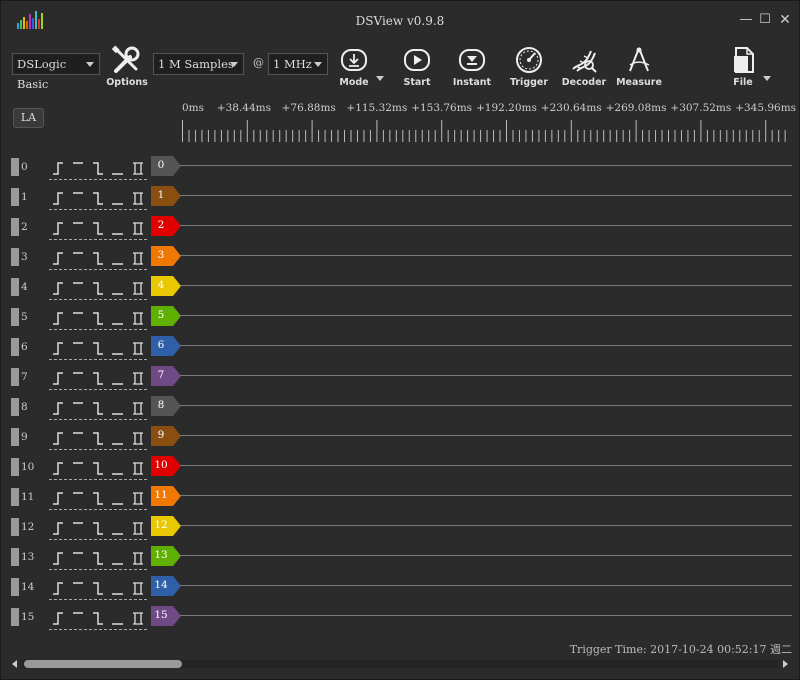  Describe the element at coordinates (166, 586) in the screenshot. I see `channel-tag: 14` at that location.